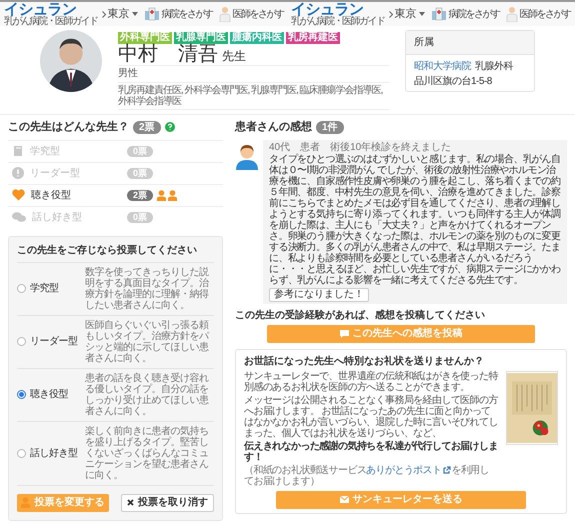 The image size is (575, 527). Describe the element at coordinates (49, 288) in the screenshot. I see `type-radio: 学究型` at that location.